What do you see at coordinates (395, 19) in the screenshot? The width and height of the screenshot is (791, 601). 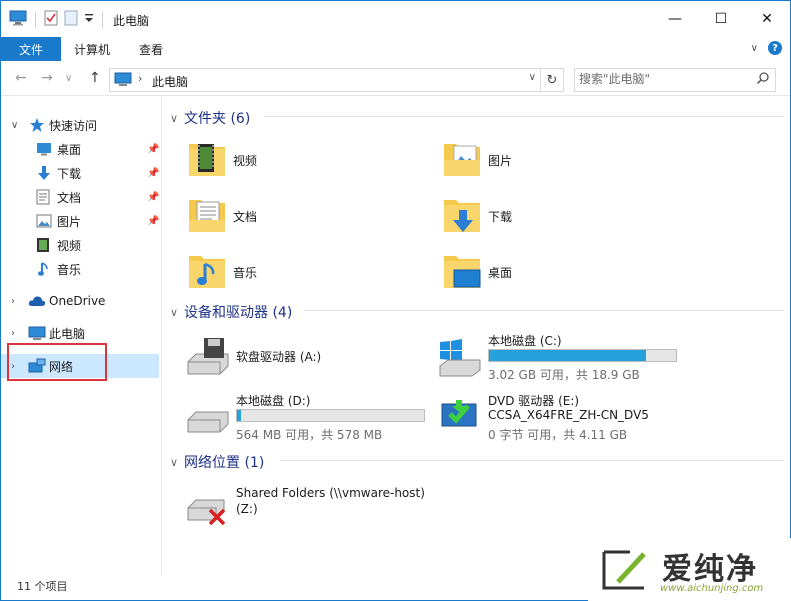 I see `title-bar: 此电脑 — ☐ ✕` at bounding box center [395, 19].